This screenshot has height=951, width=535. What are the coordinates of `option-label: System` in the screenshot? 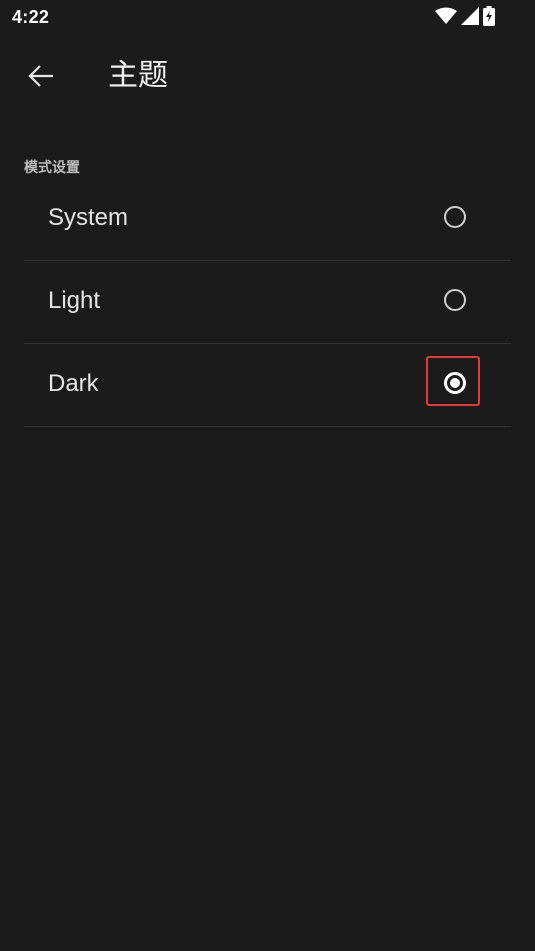 It's located at (88, 217).